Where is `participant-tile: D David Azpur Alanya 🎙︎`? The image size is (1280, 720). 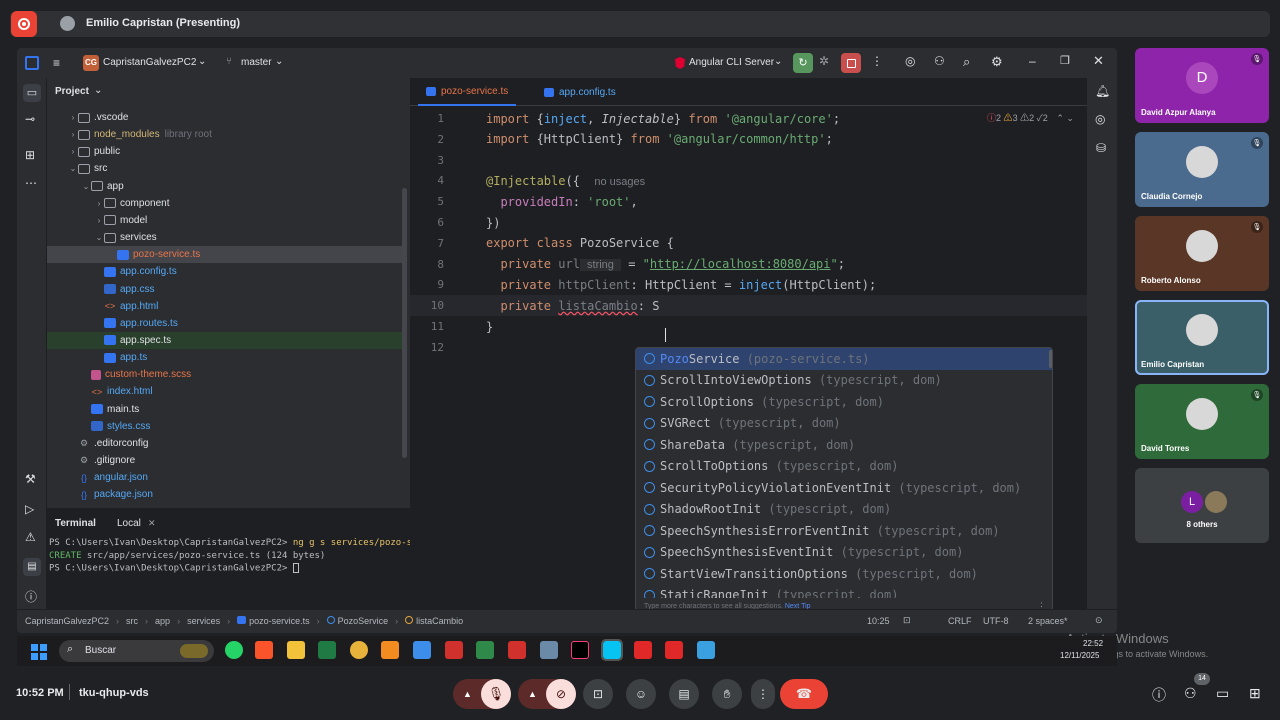 participant-tile: D David Azpur Alanya 🎙︎ is located at coordinates (1202, 85).